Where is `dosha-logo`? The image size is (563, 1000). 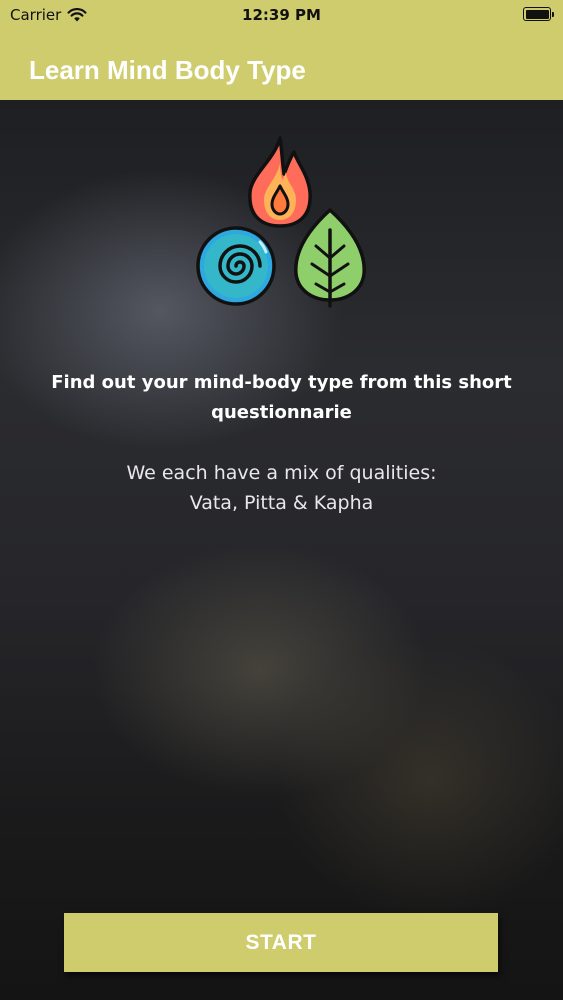 dosha-logo is located at coordinates (281, 222).